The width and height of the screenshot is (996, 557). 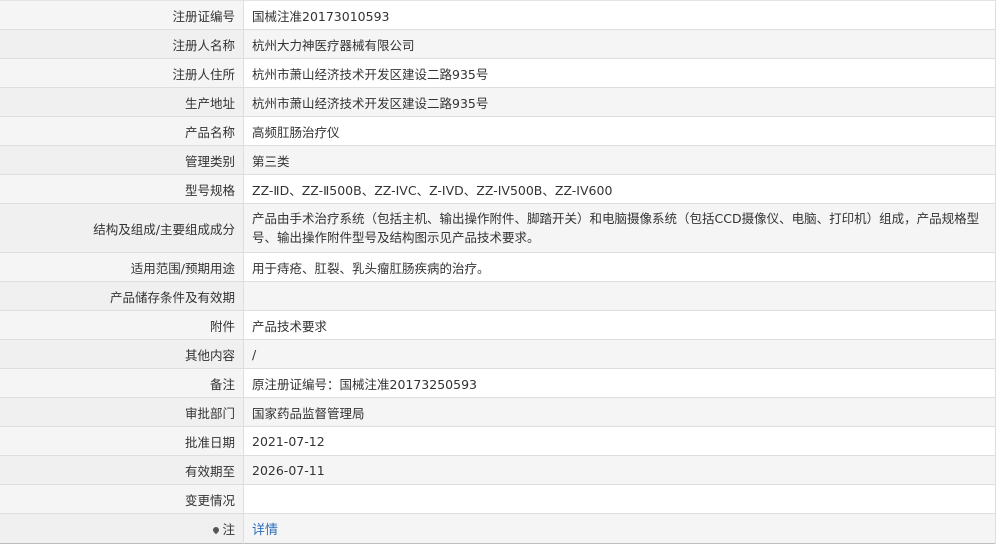 I want to click on field-value: 第三类, so click(x=619, y=160).